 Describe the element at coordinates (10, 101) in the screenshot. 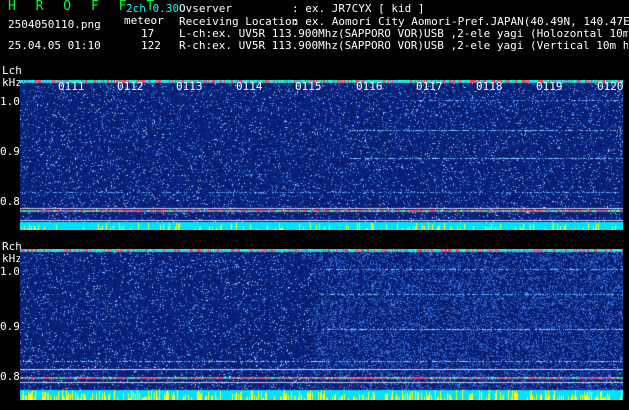

I see `lch-tick-1-0: 1.0` at that location.